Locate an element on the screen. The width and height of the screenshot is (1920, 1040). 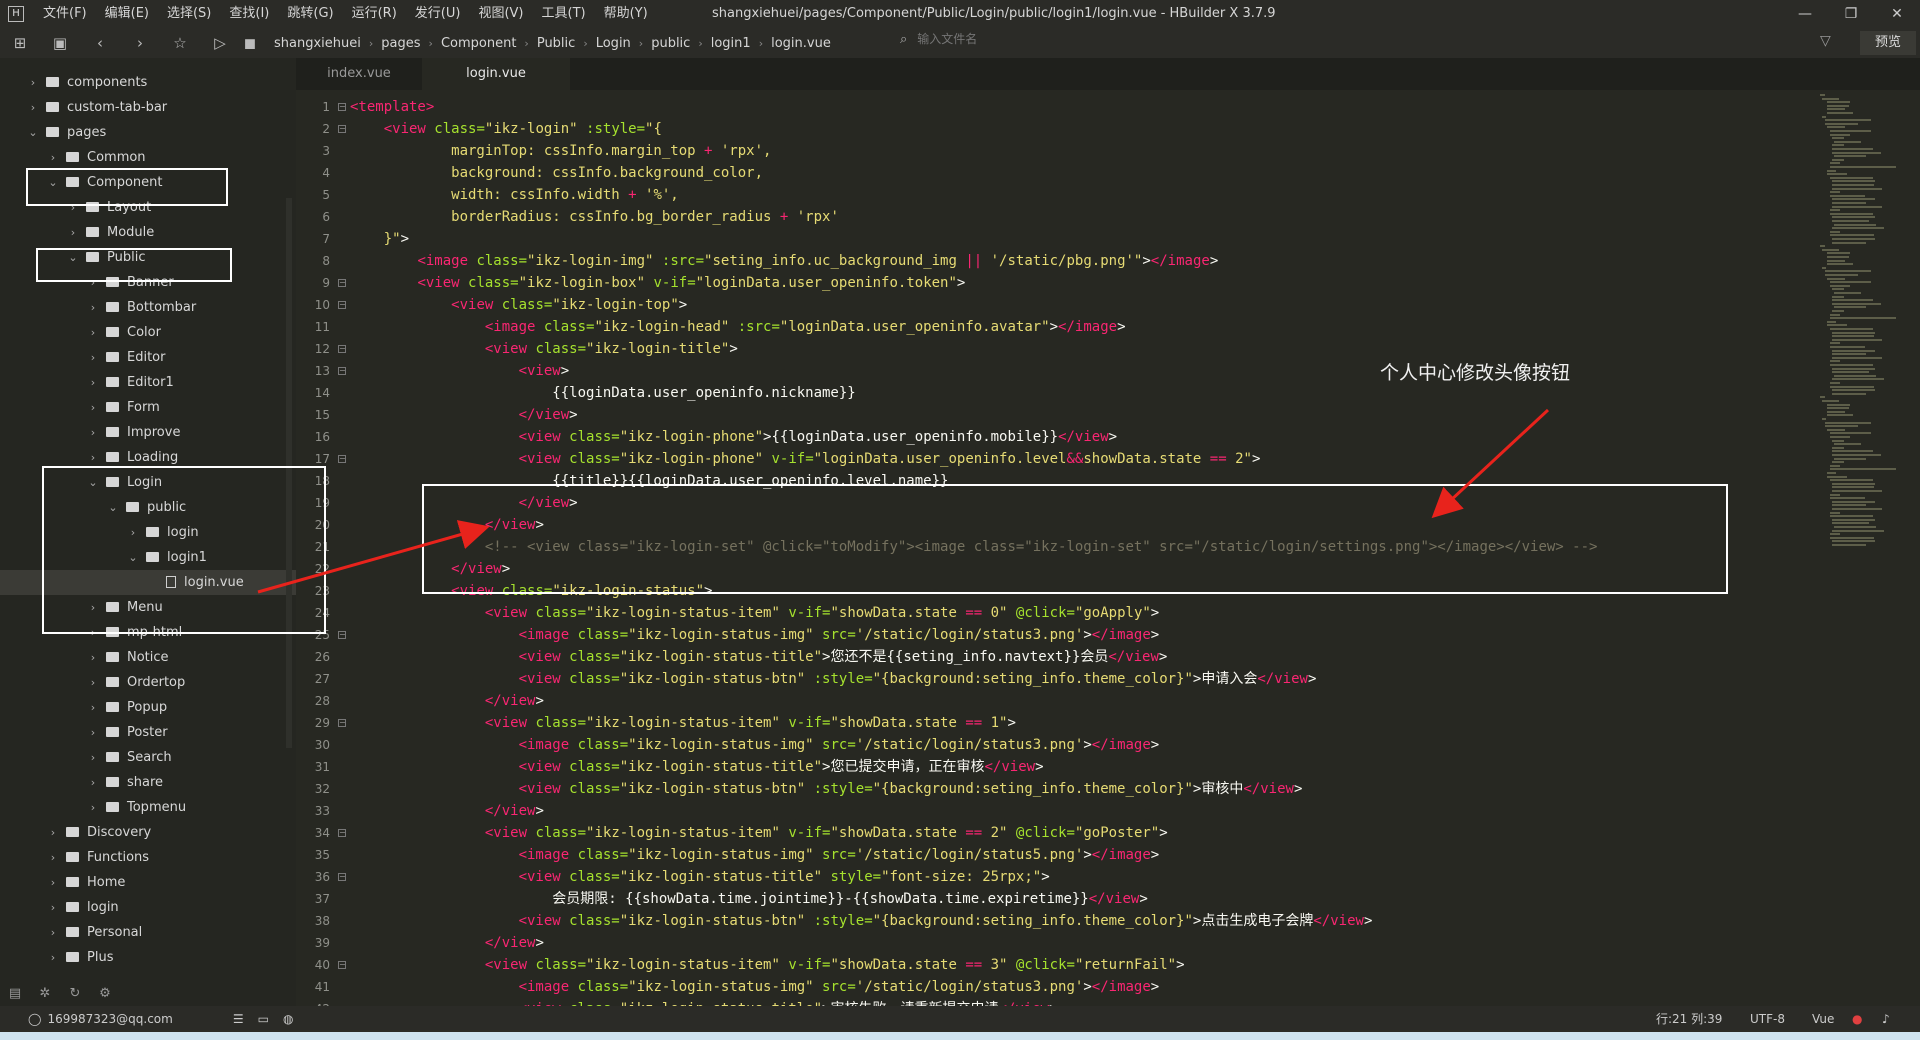
breadcrumb-item: public is located at coordinates (670, 43).